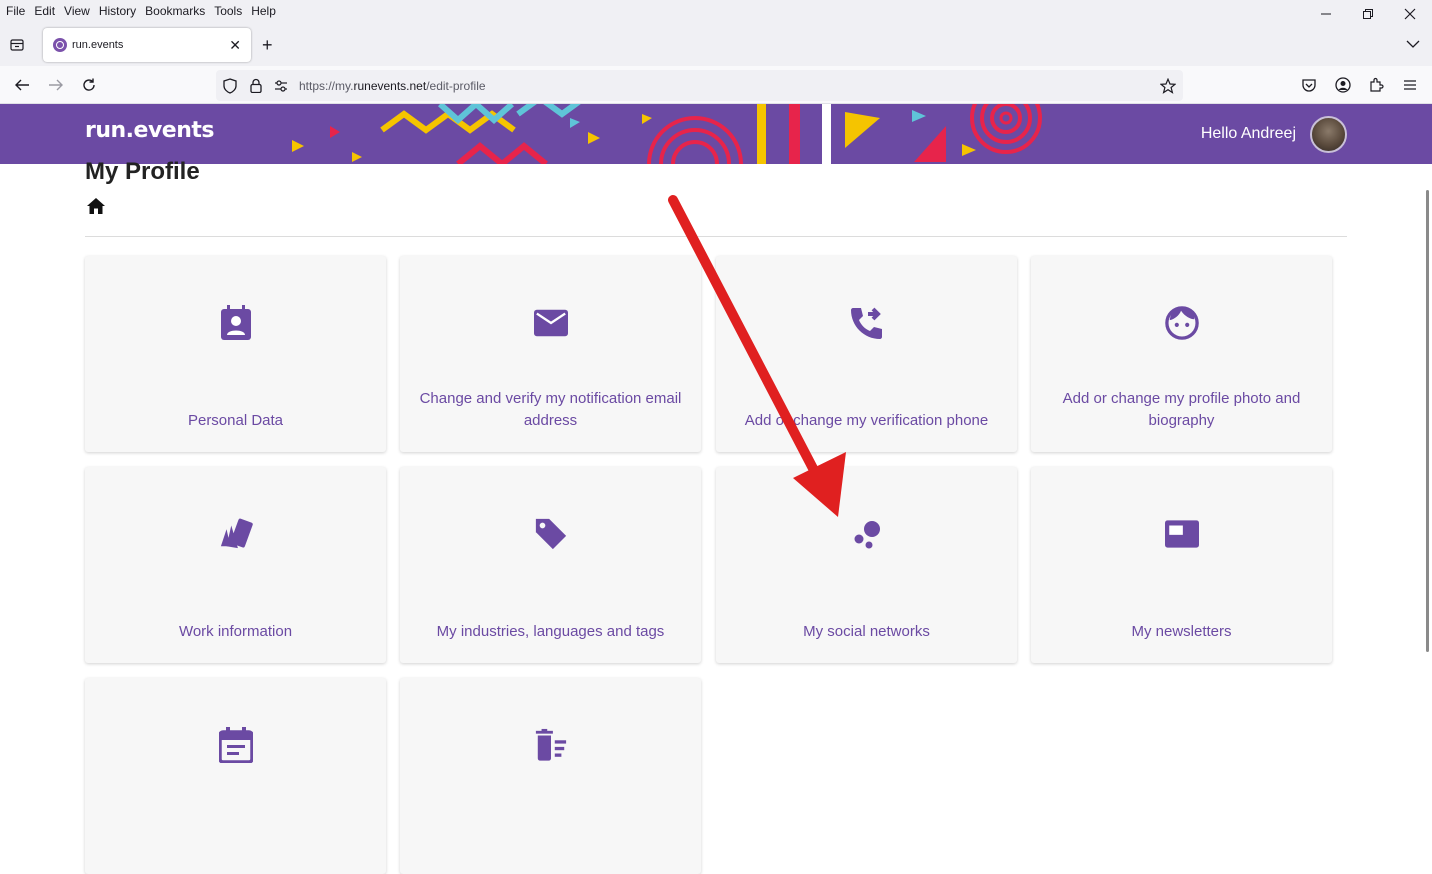 This screenshot has height=874, width=1432. Describe the element at coordinates (866, 631) in the screenshot. I see `card-label: My social networks` at that location.